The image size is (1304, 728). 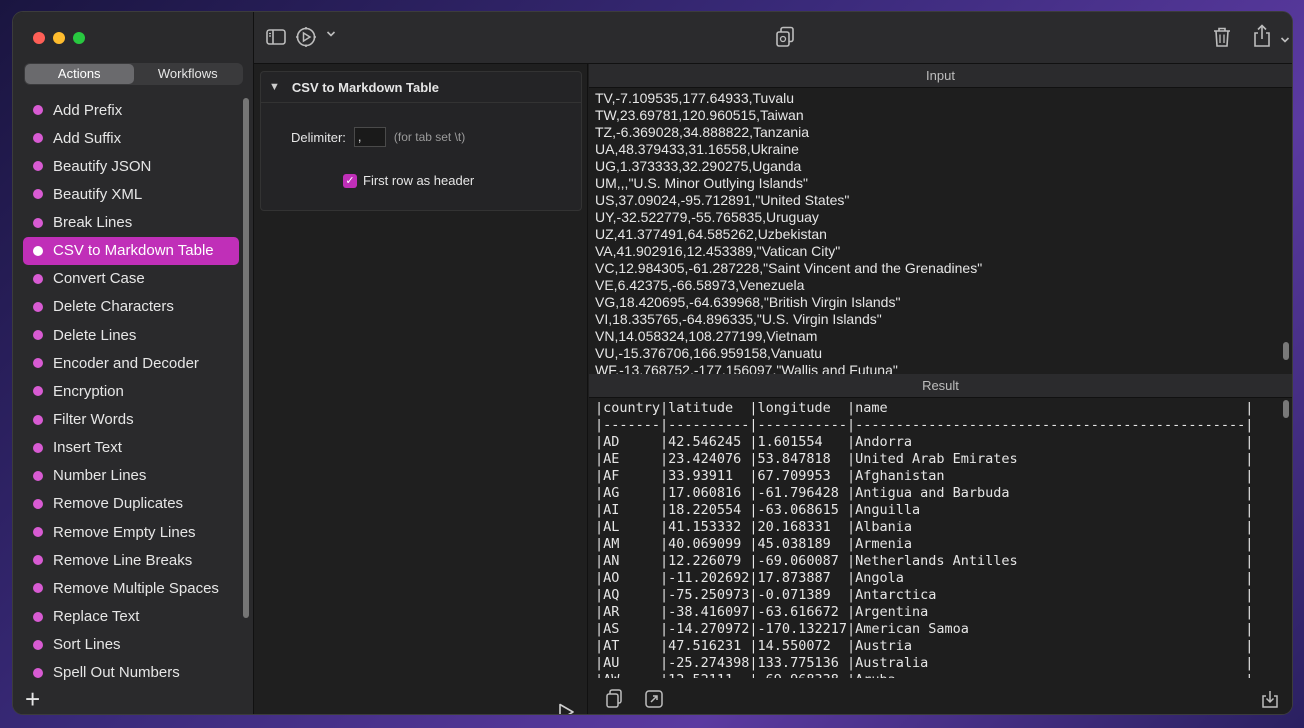 I want to click on result-line: |AF |33.93911 |67.709953 |Afghanistan |, so click(x=924, y=476).